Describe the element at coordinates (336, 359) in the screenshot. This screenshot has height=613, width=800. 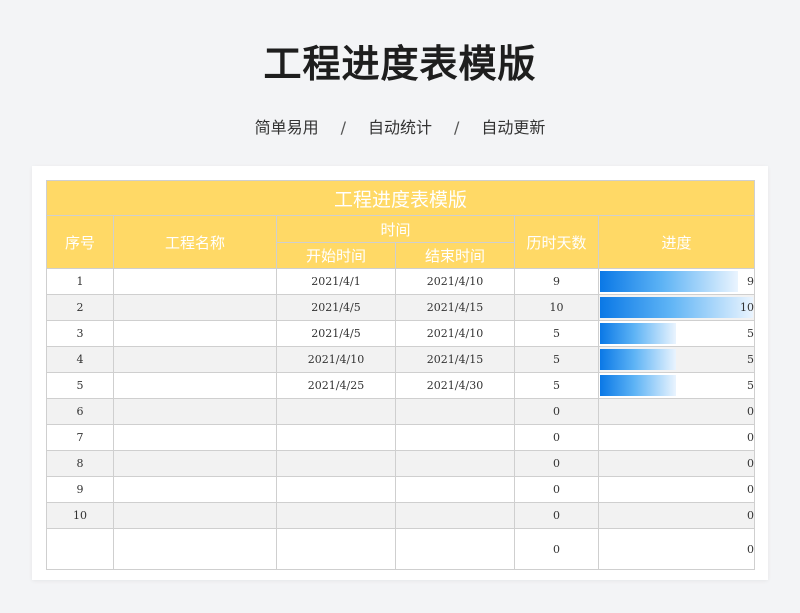
I see `cell-start-date: 2021/4/10` at that location.